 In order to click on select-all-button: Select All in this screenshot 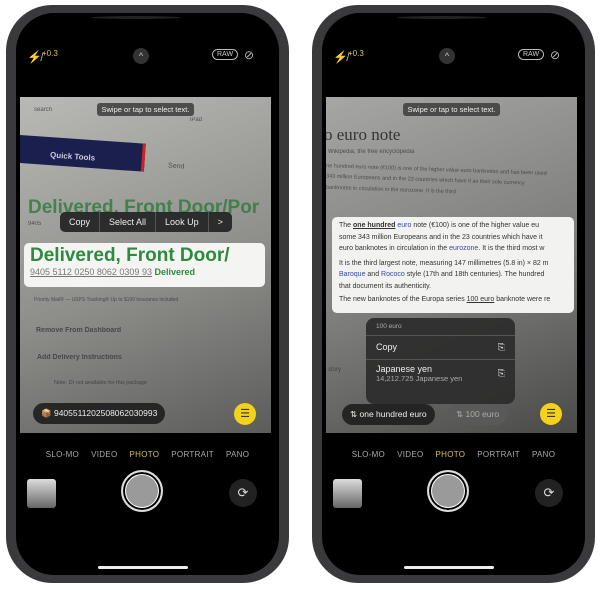, I will do `click(128, 222)`.